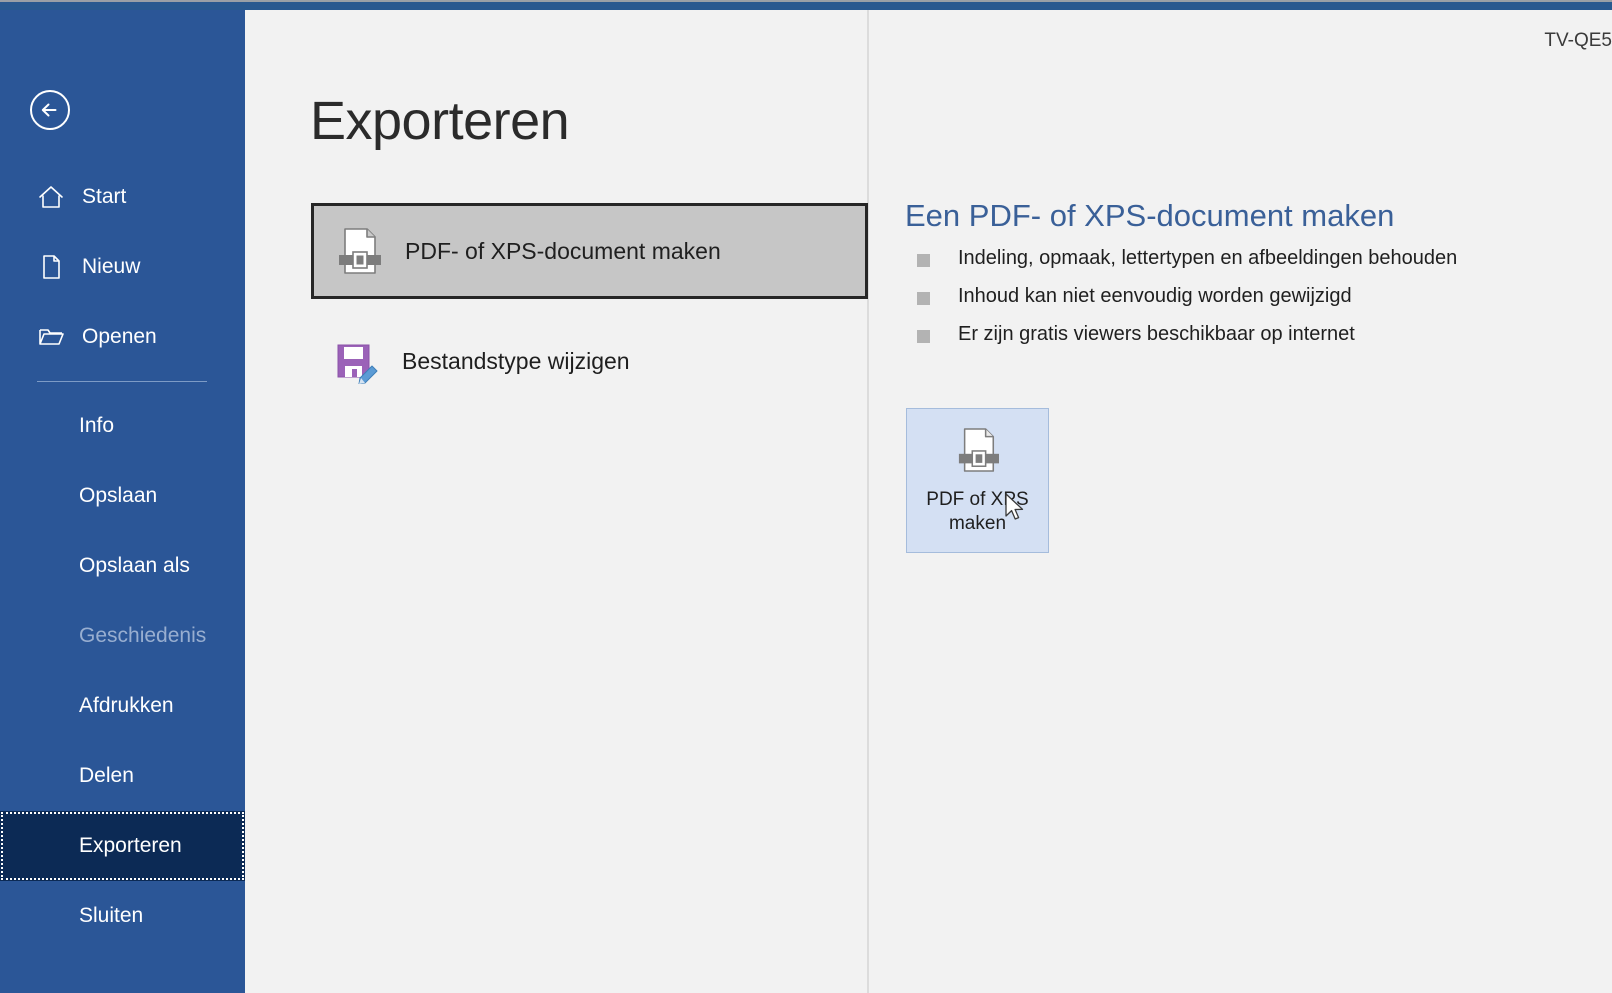 This screenshot has width=1612, height=993. I want to click on sidebar-item-opslaan: Opslaan, so click(122, 496).